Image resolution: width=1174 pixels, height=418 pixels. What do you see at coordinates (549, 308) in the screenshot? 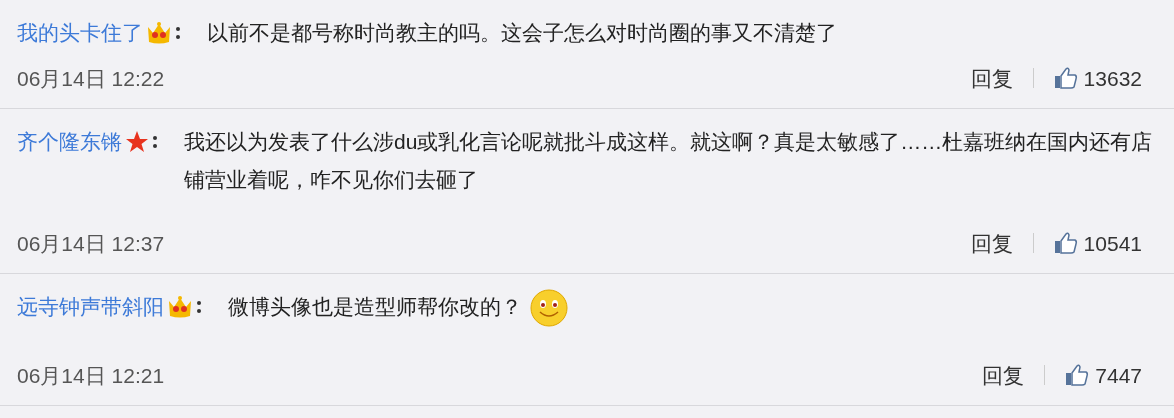
I see `smiley-icon` at bounding box center [549, 308].